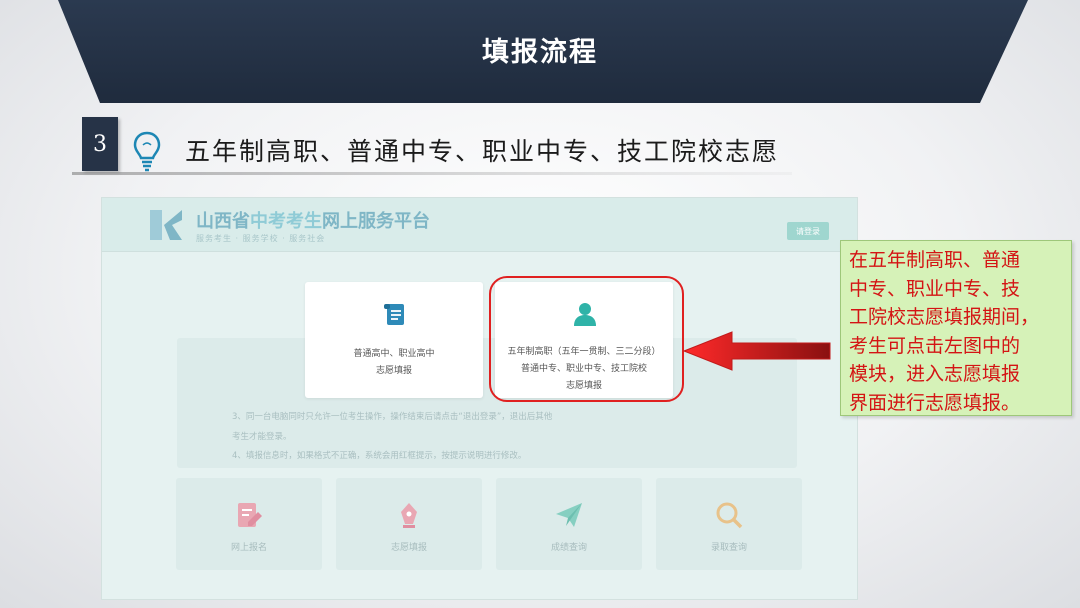  What do you see at coordinates (935, 260) in the screenshot?
I see `callout-line: 在五年制高职、普通` at bounding box center [935, 260].